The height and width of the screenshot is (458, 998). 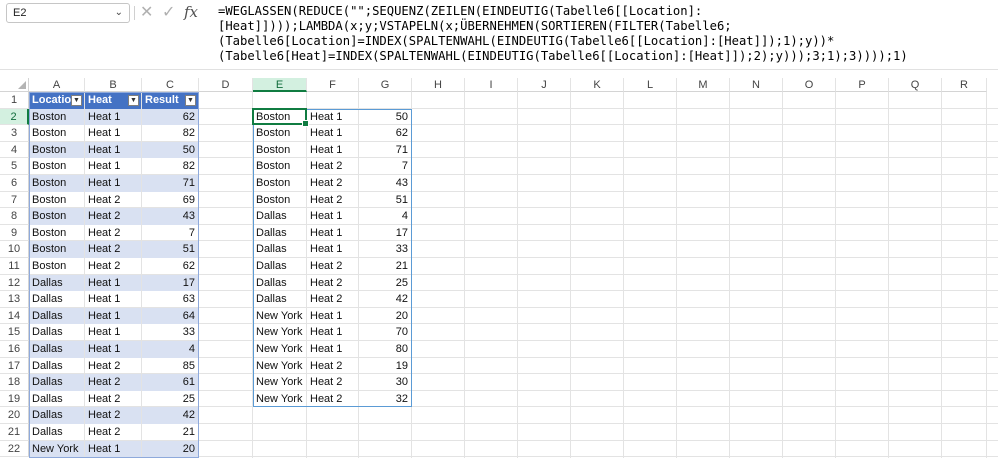 I want to click on table-cell: 71, so click(x=170, y=183).